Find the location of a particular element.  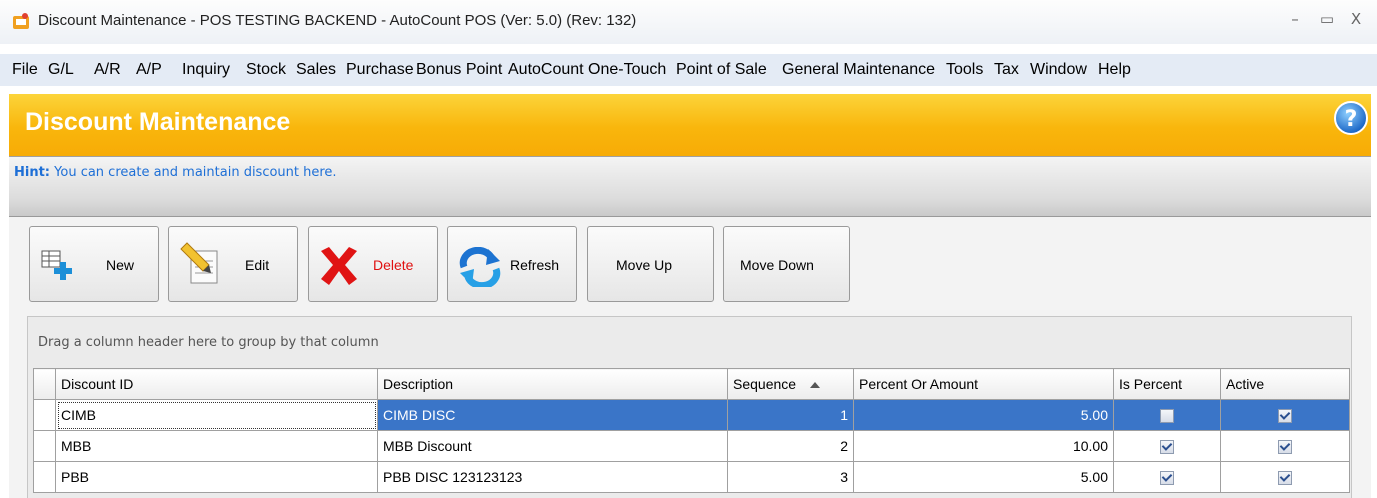

refresh-icon is located at coordinates (480, 267).